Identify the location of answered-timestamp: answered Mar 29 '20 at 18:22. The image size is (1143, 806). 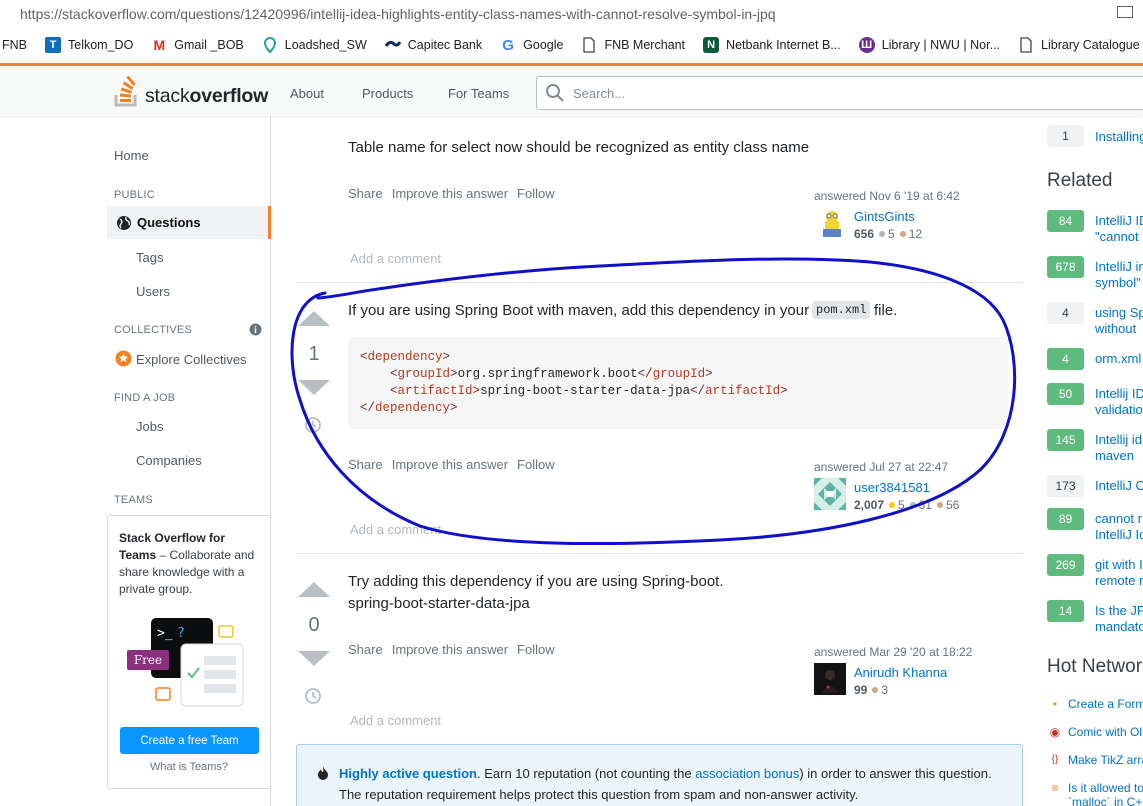
(893, 652).